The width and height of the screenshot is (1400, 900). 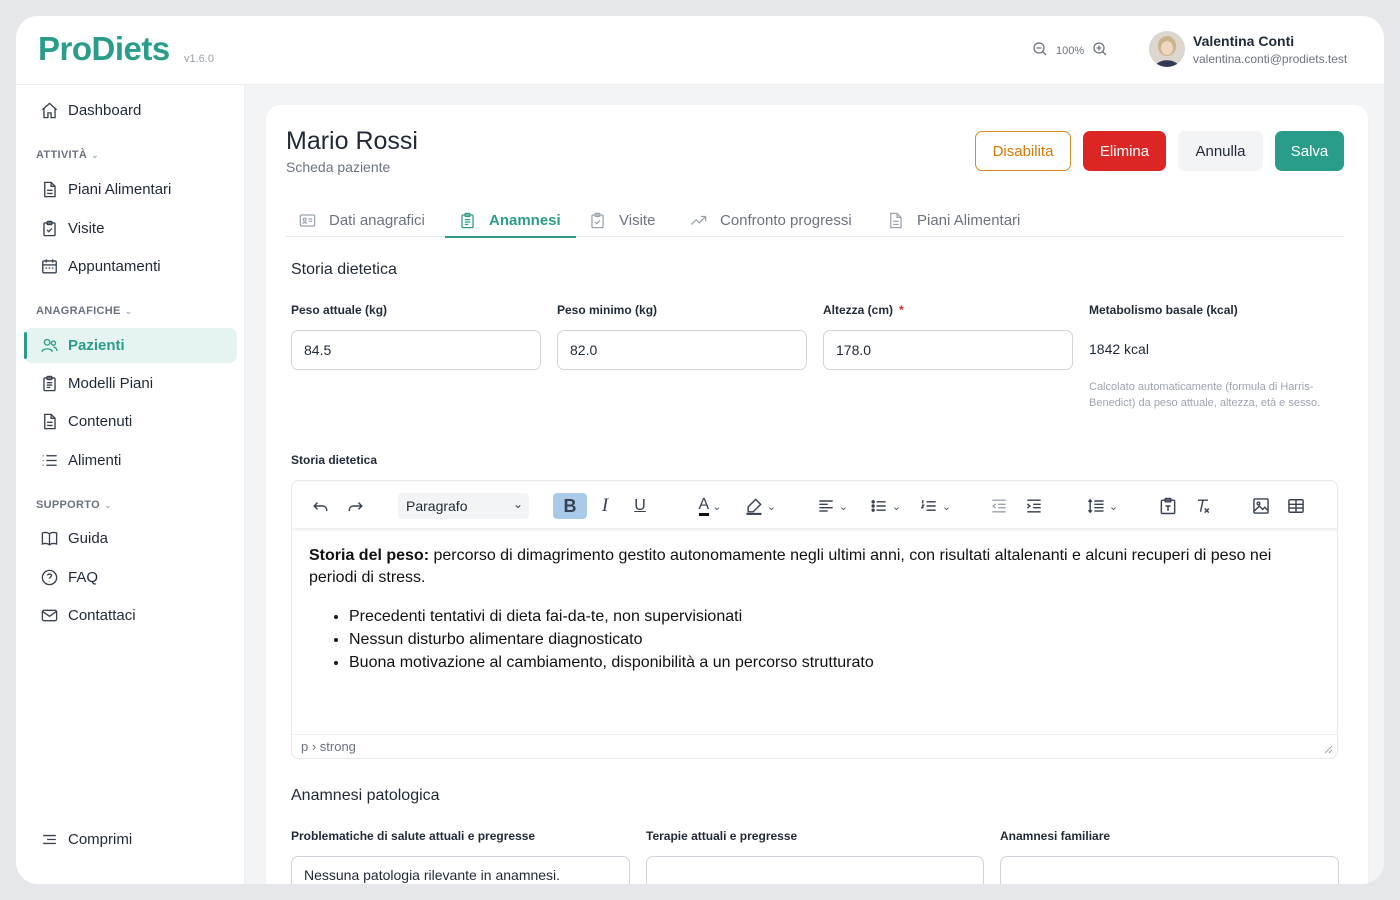 What do you see at coordinates (334, 460) in the screenshot?
I see `editor-label: Storia dietetica` at bounding box center [334, 460].